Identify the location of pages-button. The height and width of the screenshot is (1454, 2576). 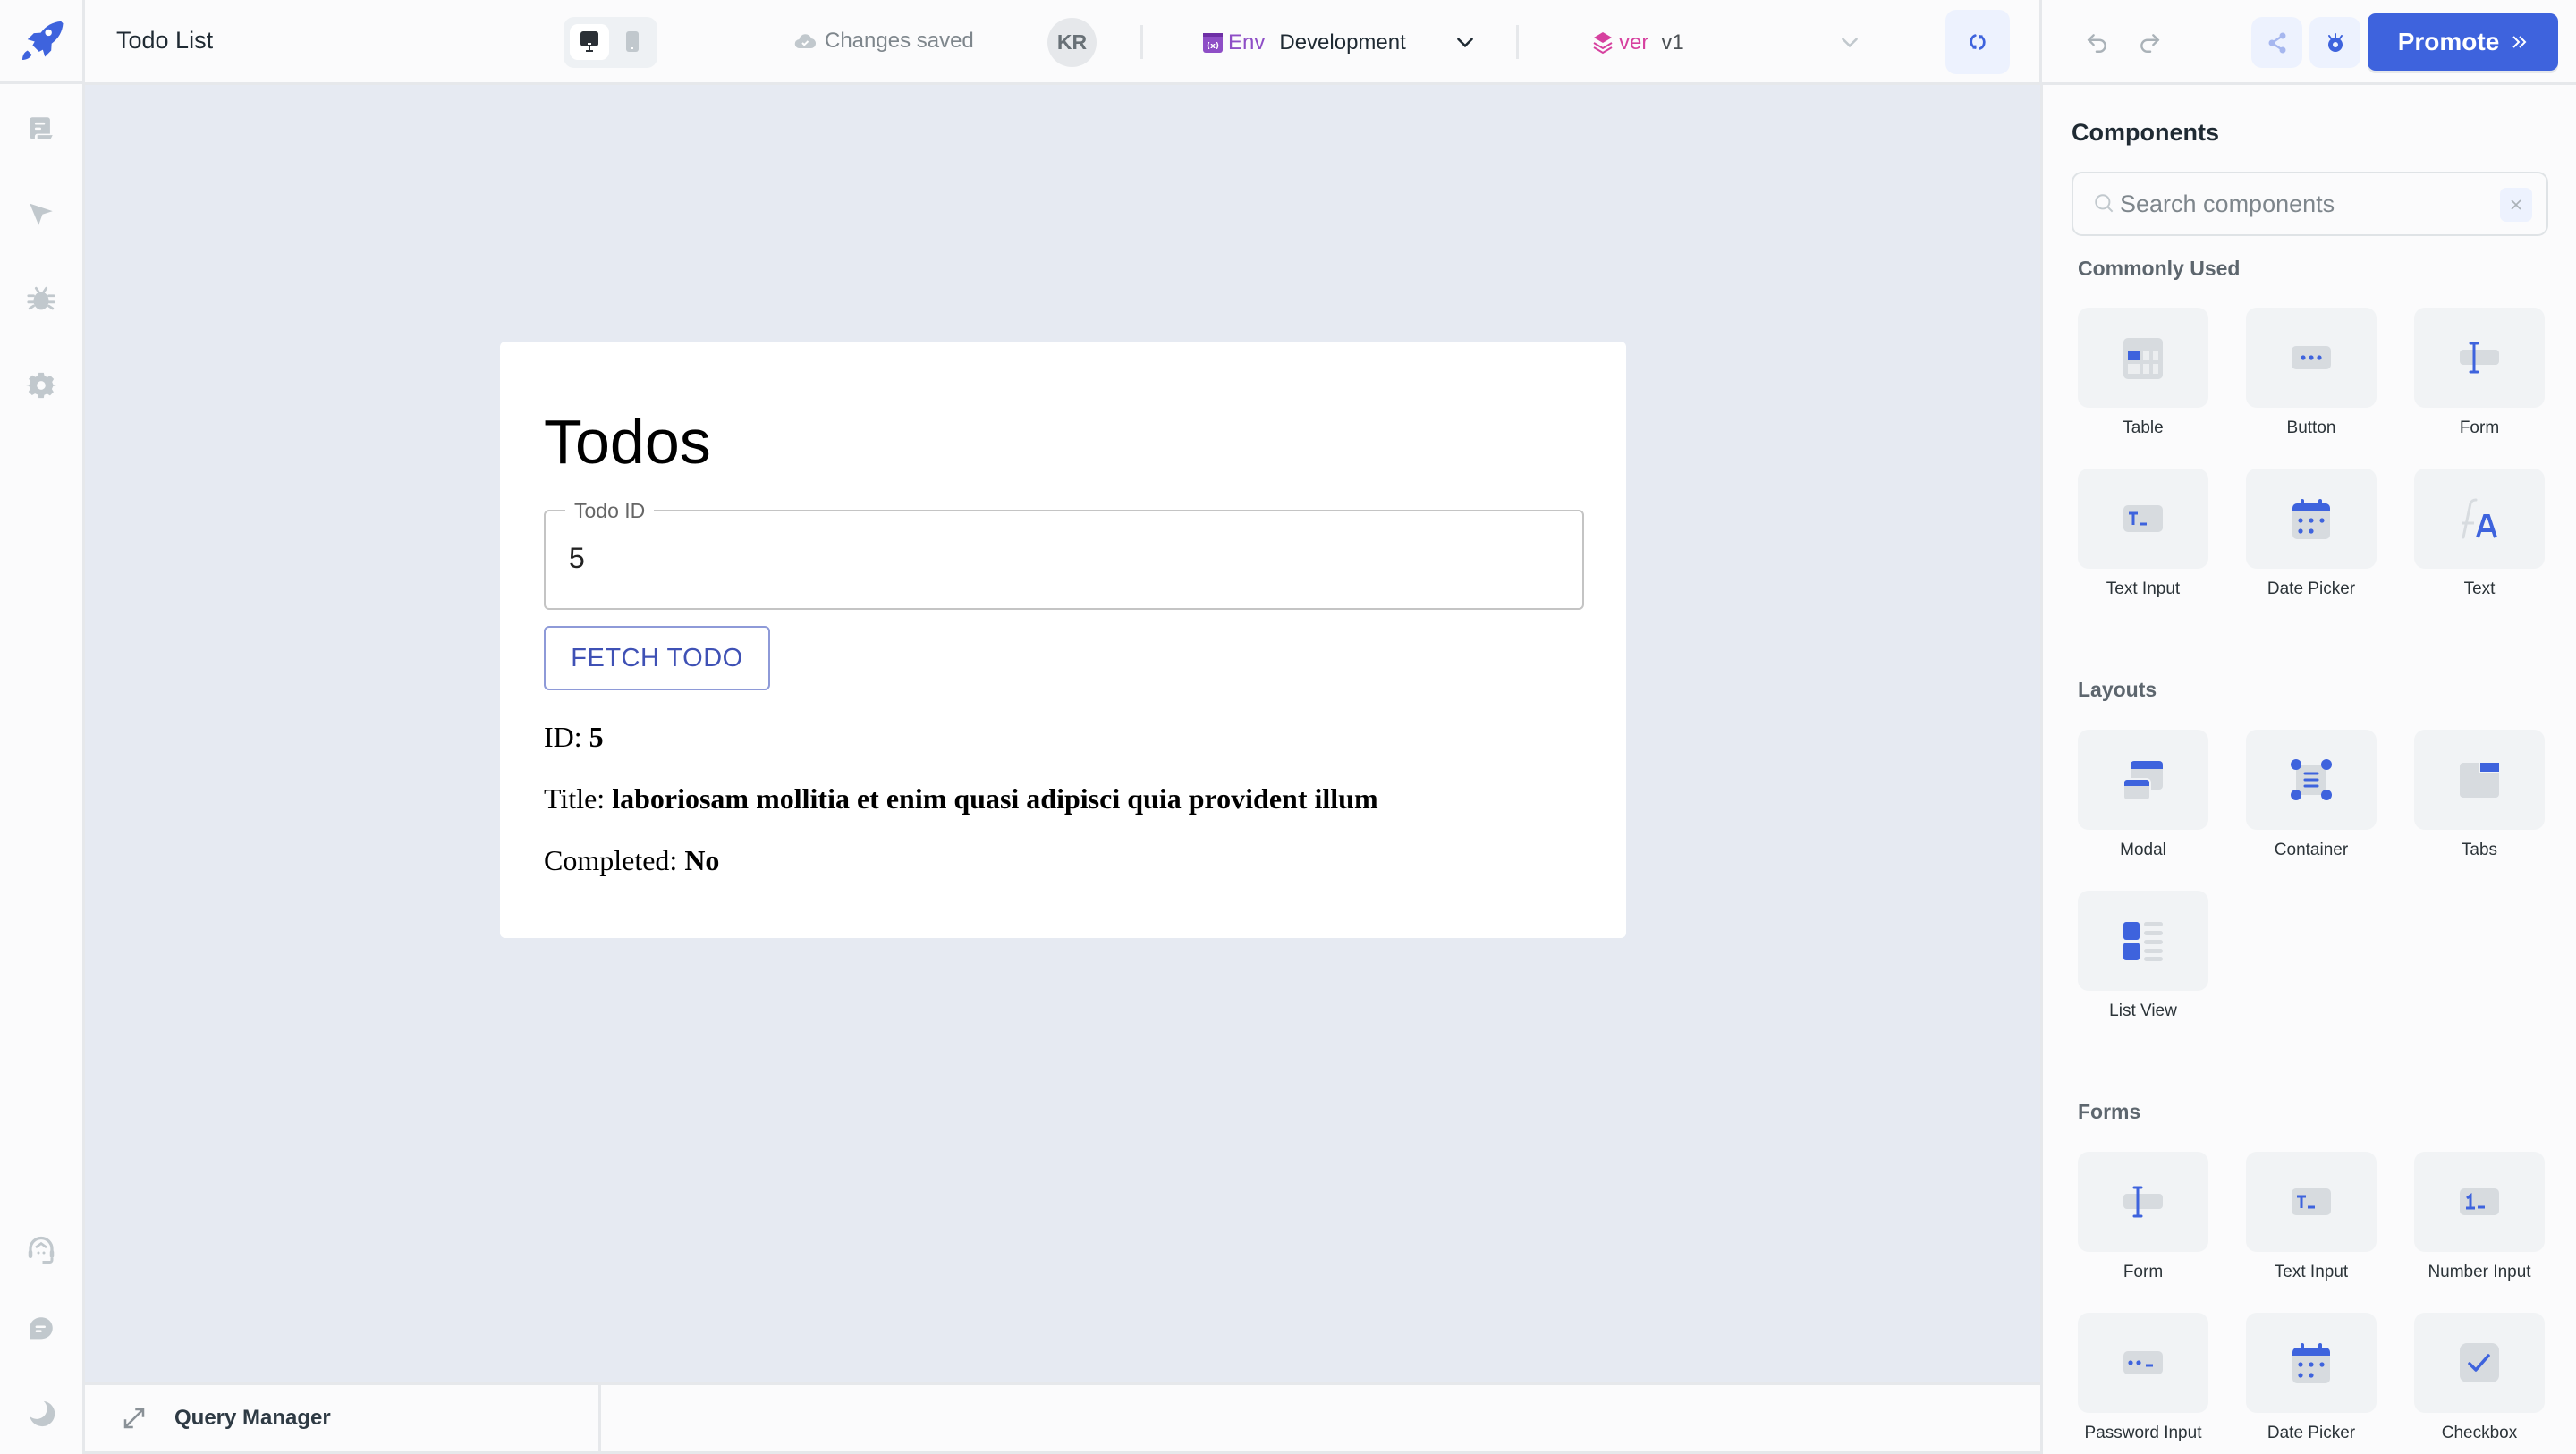
(41, 129).